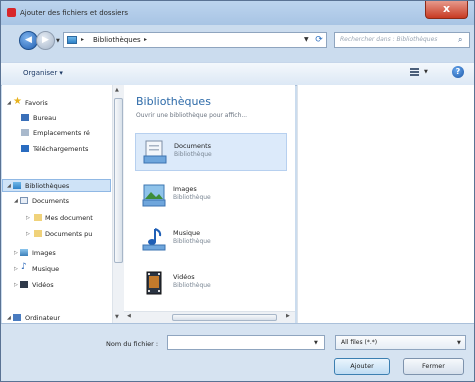  Describe the element at coordinates (36, 103) in the screenshot. I see `nav-favorites: Favoris` at that location.